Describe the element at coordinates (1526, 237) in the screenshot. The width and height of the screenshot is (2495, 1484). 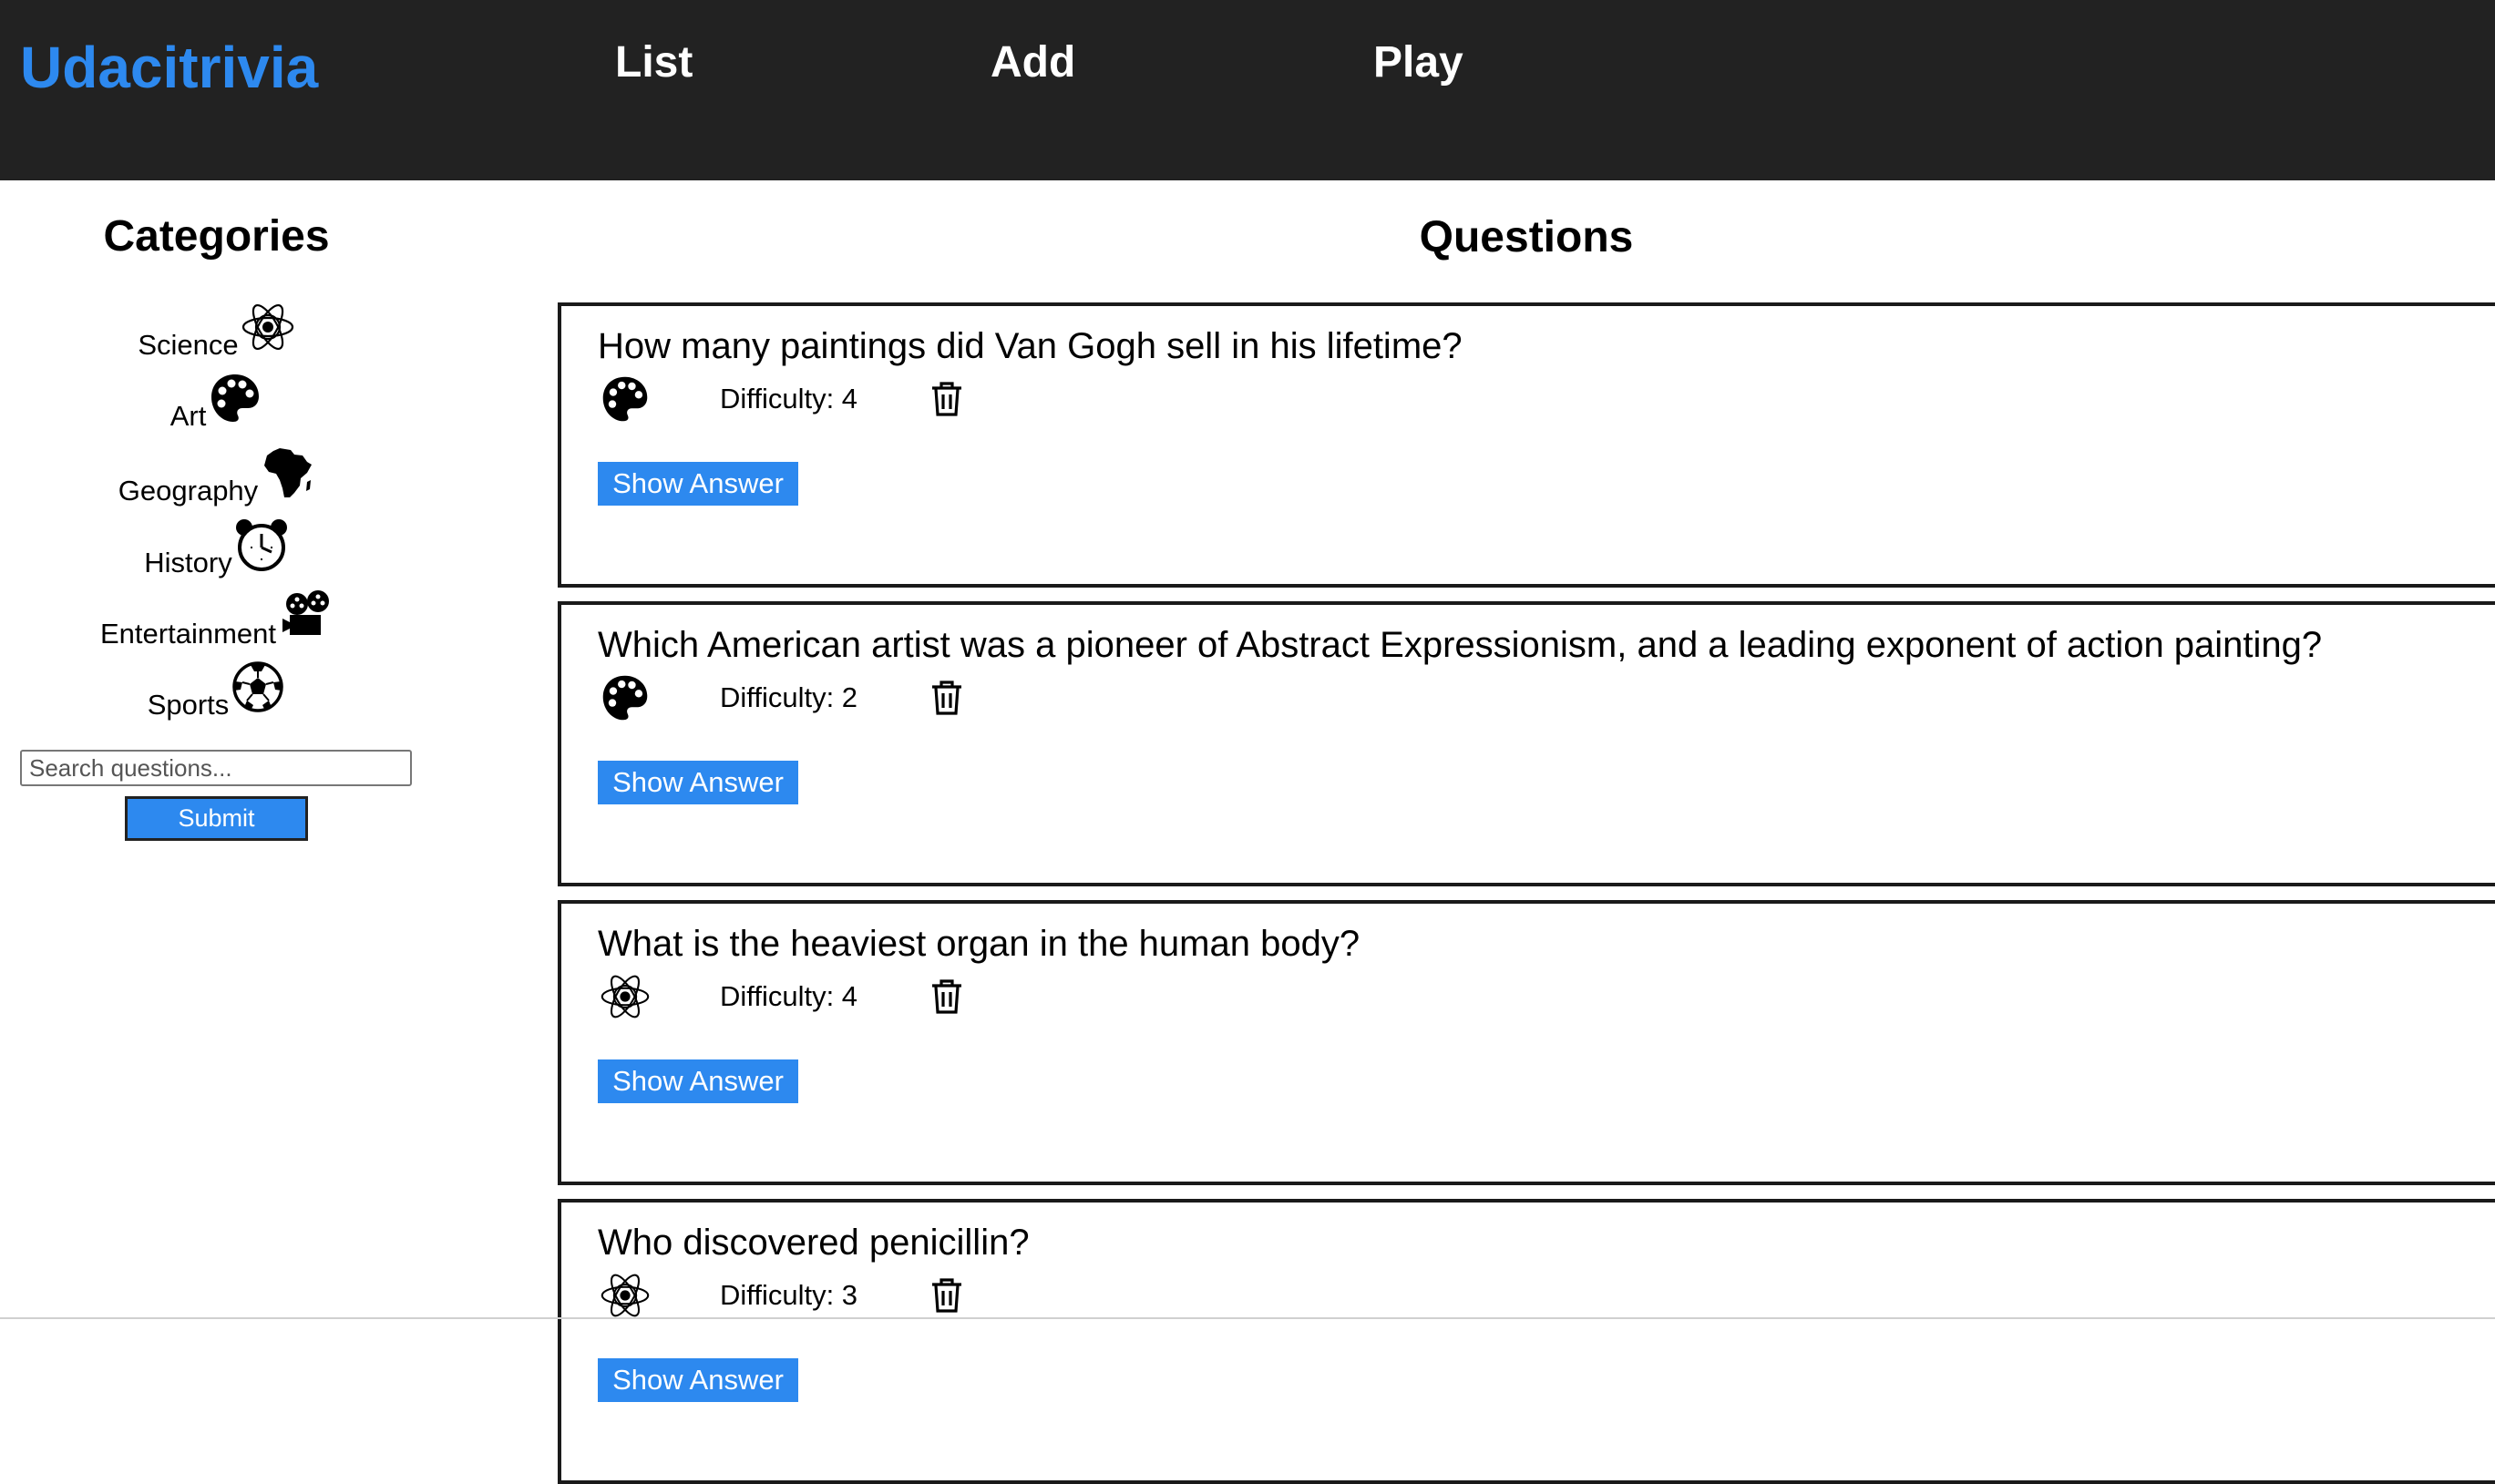
I see `questions-title: Questions` at that location.